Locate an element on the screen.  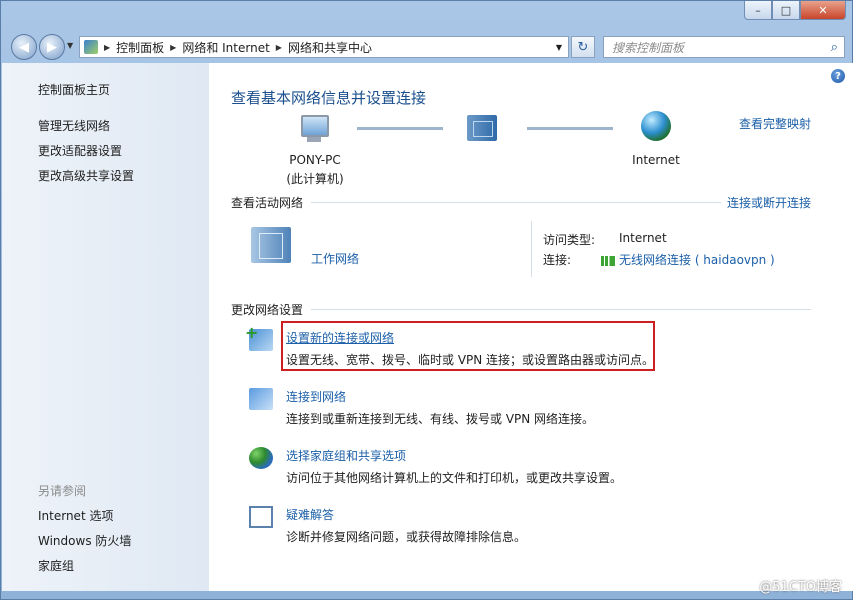
wireless-connection: 无线网络连接 ( haidaovpn ) is located at coordinates (688, 259).